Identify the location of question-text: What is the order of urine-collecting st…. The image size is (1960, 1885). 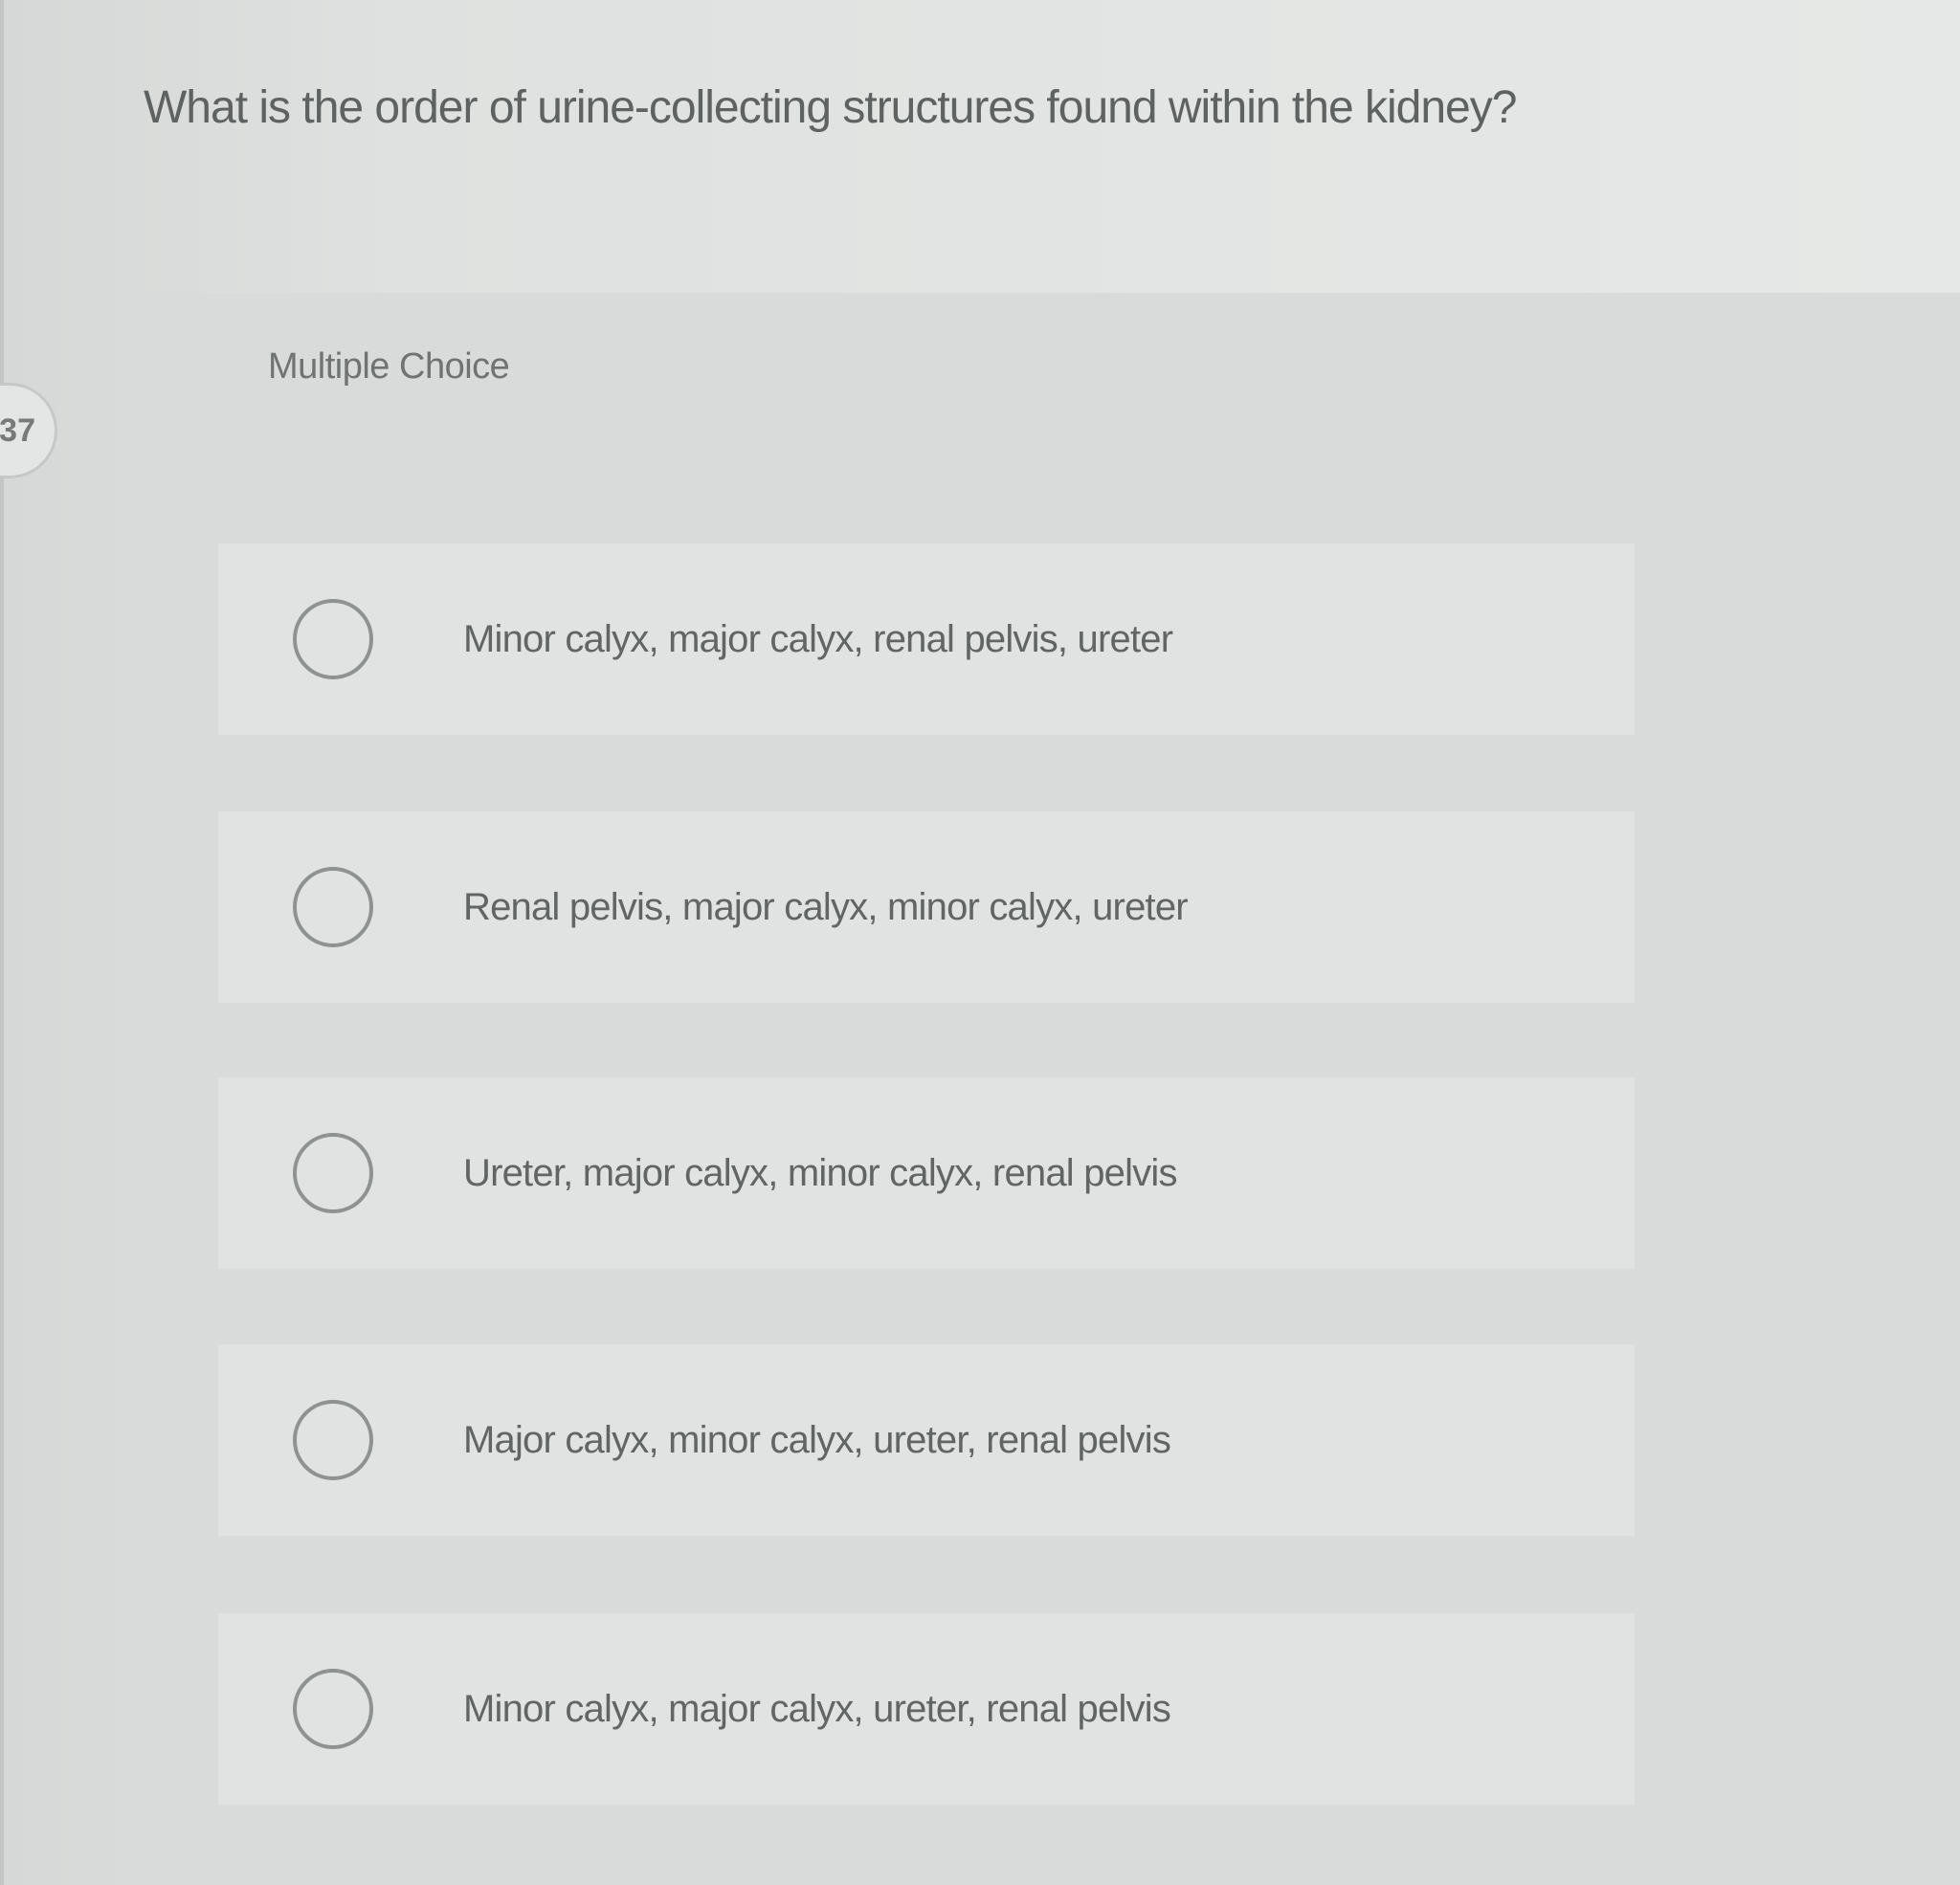
(831, 108).